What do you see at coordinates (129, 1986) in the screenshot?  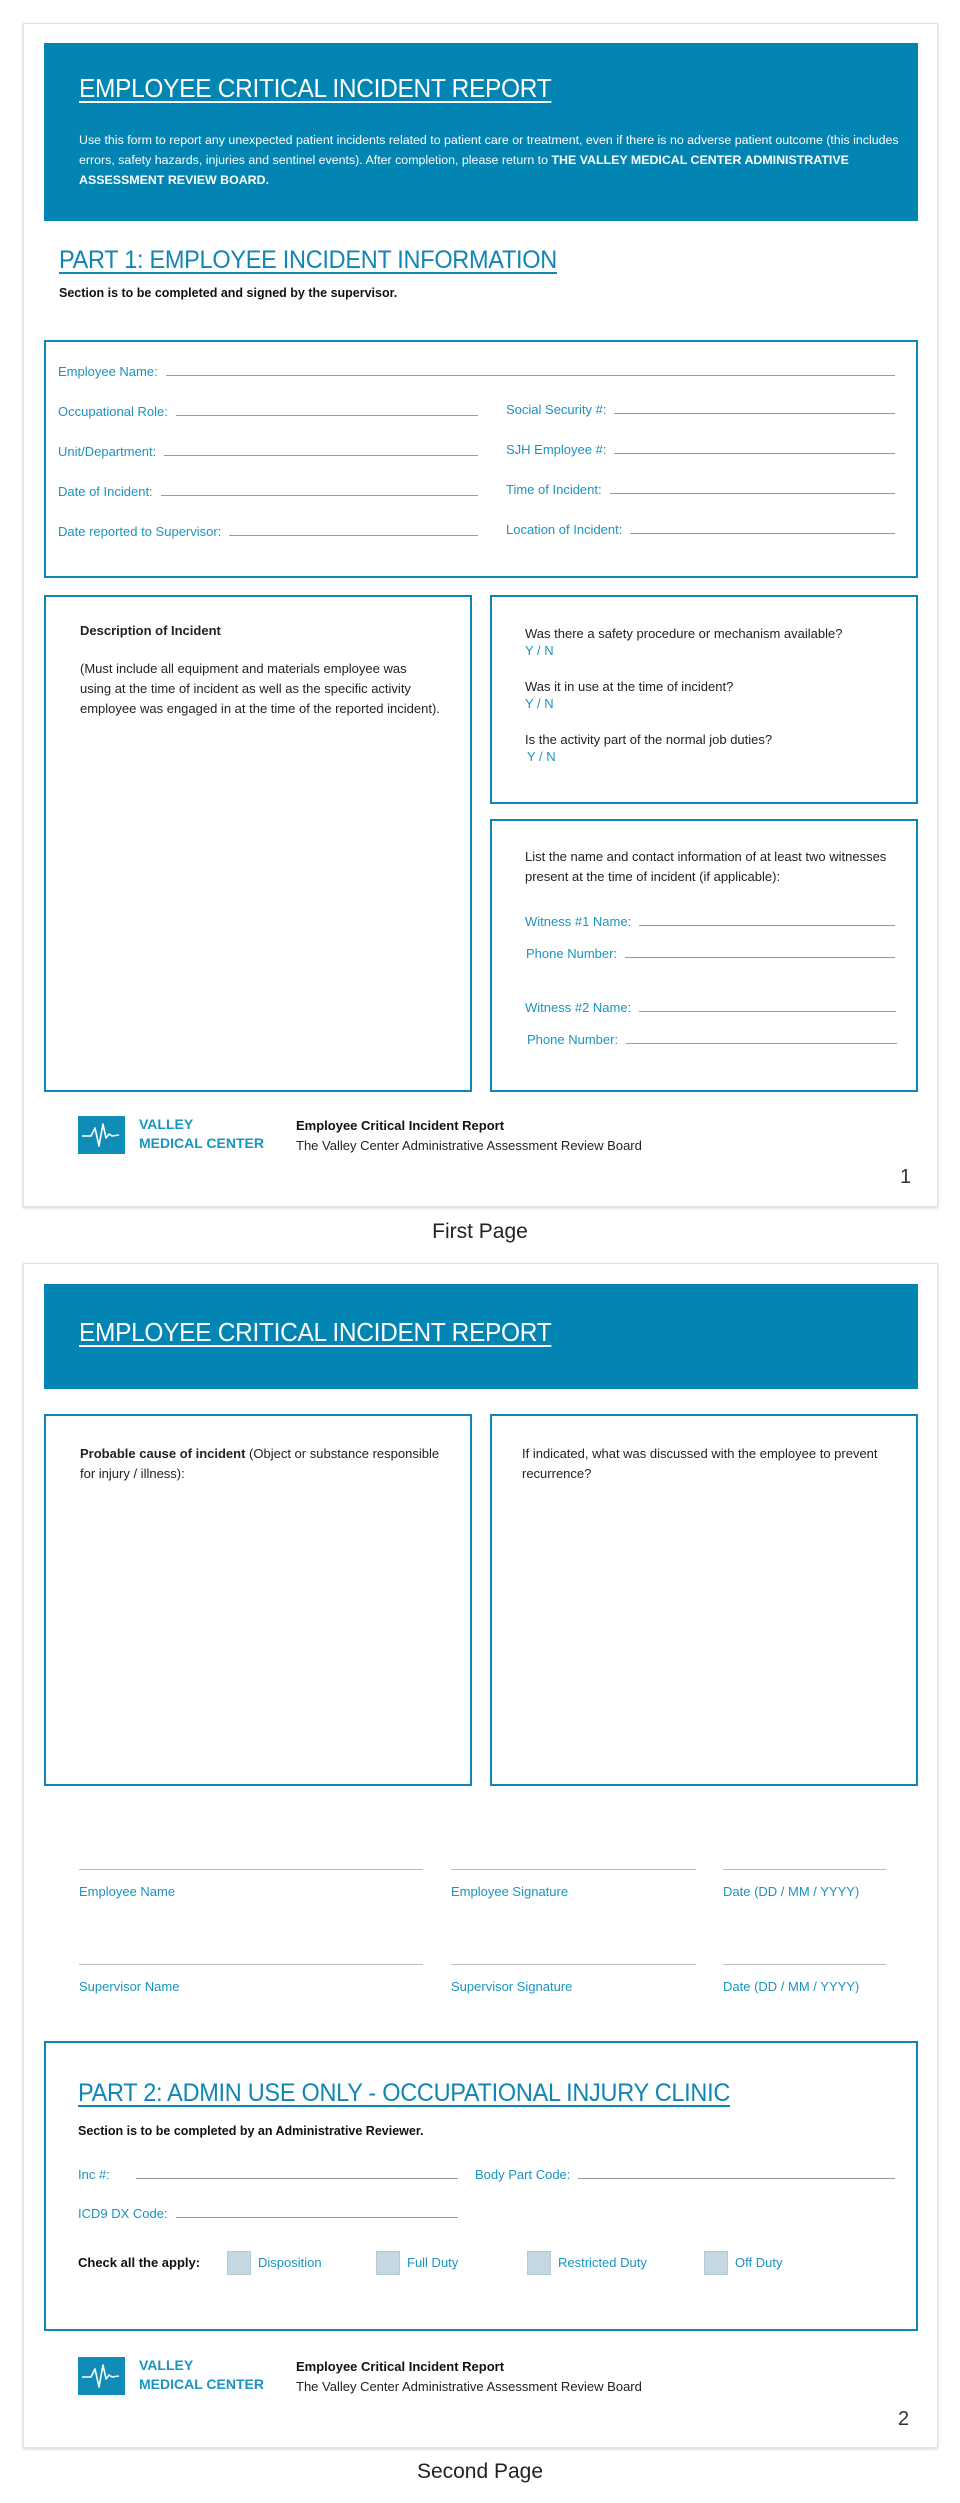 I see `supervisor-name-label: Supervisor Name` at bounding box center [129, 1986].